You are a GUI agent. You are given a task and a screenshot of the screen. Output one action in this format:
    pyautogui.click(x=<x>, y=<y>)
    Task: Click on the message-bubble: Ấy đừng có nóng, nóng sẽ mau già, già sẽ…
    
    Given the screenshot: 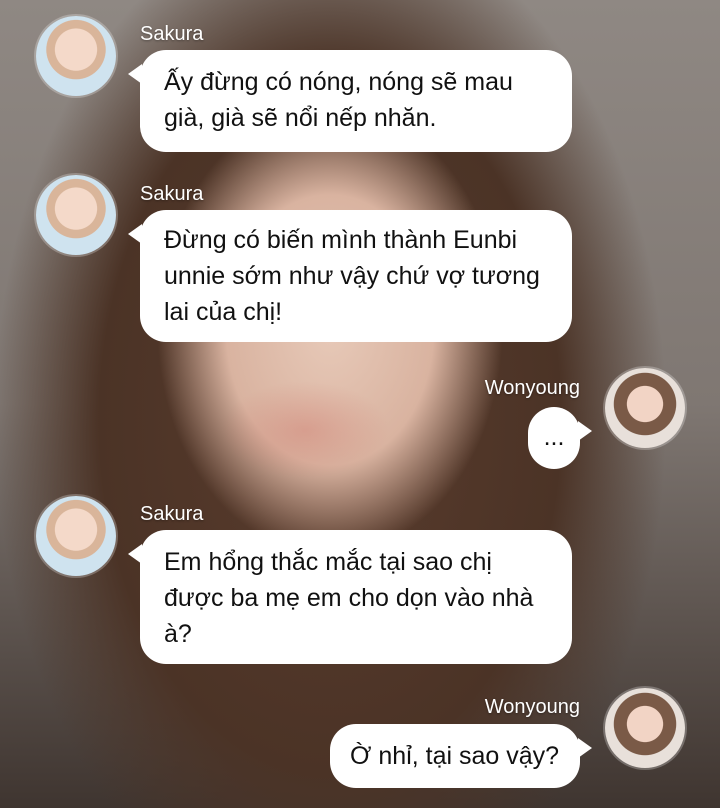 What is the action you would take?
    pyautogui.click(x=350, y=101)
    